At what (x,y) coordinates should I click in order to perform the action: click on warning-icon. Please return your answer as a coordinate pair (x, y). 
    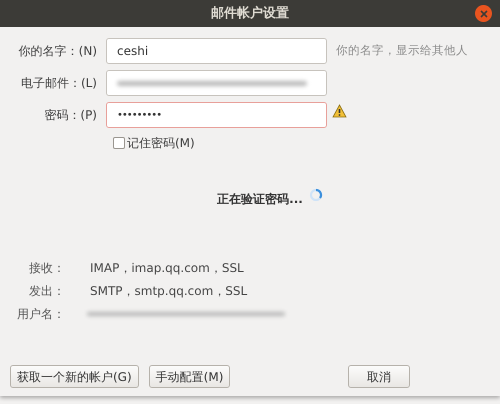
    Looking at the image, I should click on (339, 111).